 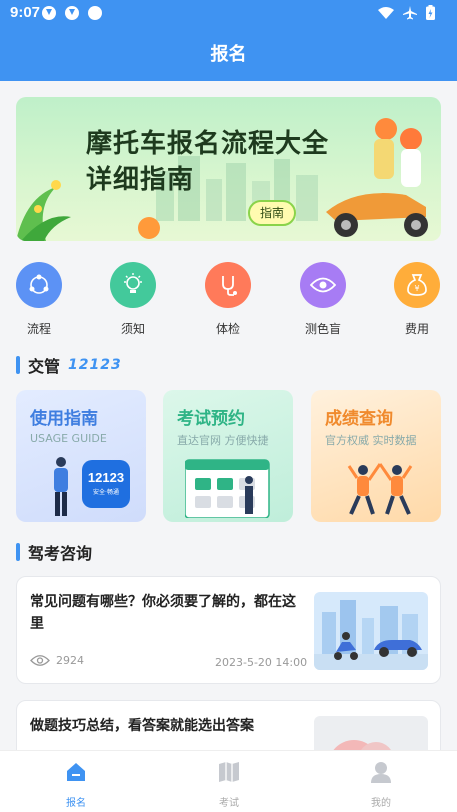 I want to click on category-label: 流程, so click(x=38, y=329).